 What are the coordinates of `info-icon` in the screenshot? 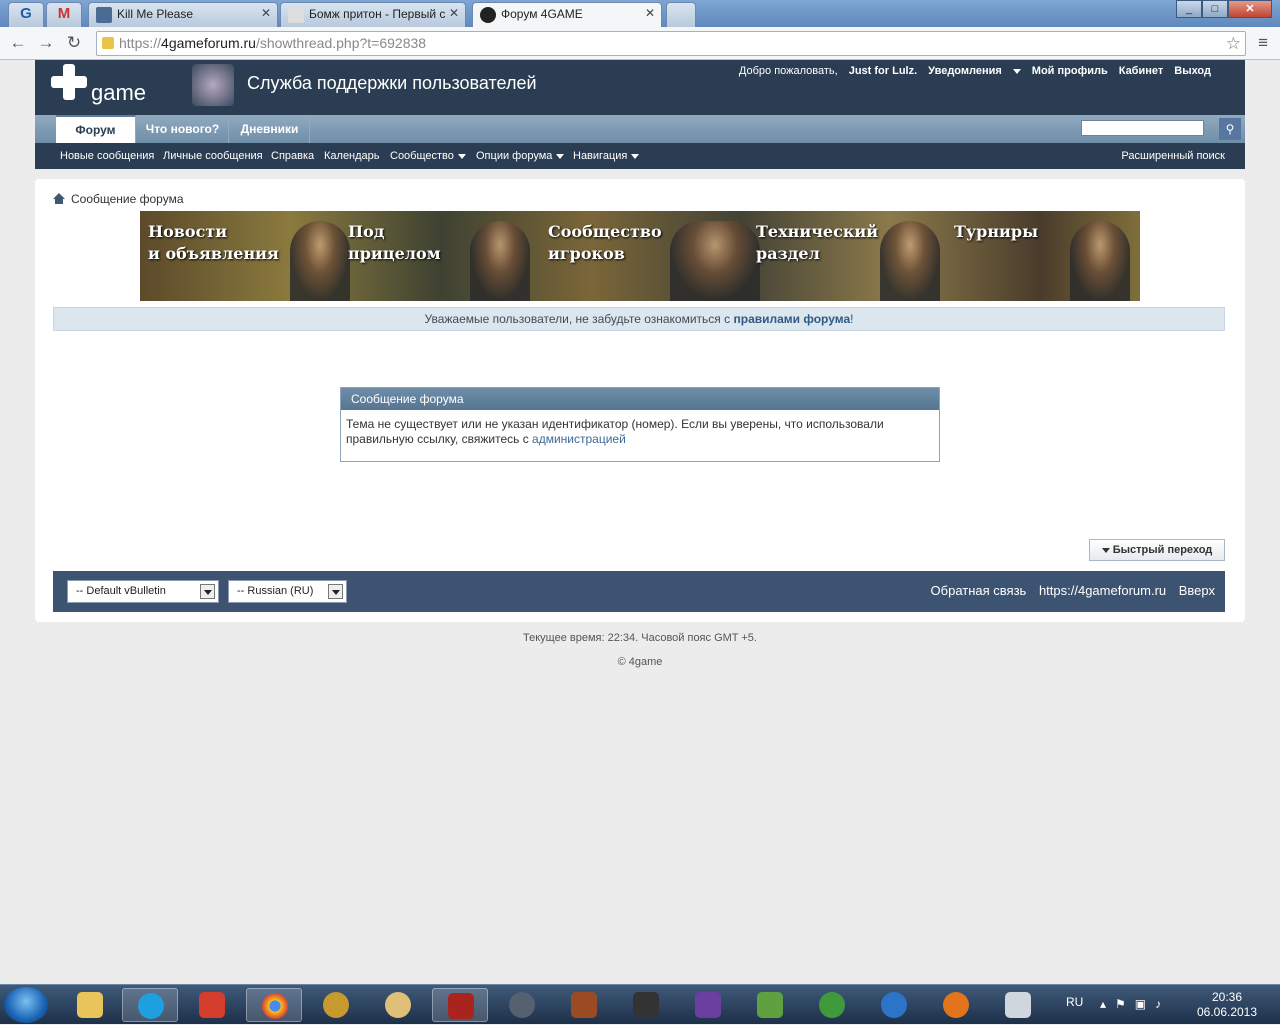 It's located at (956, 1005).